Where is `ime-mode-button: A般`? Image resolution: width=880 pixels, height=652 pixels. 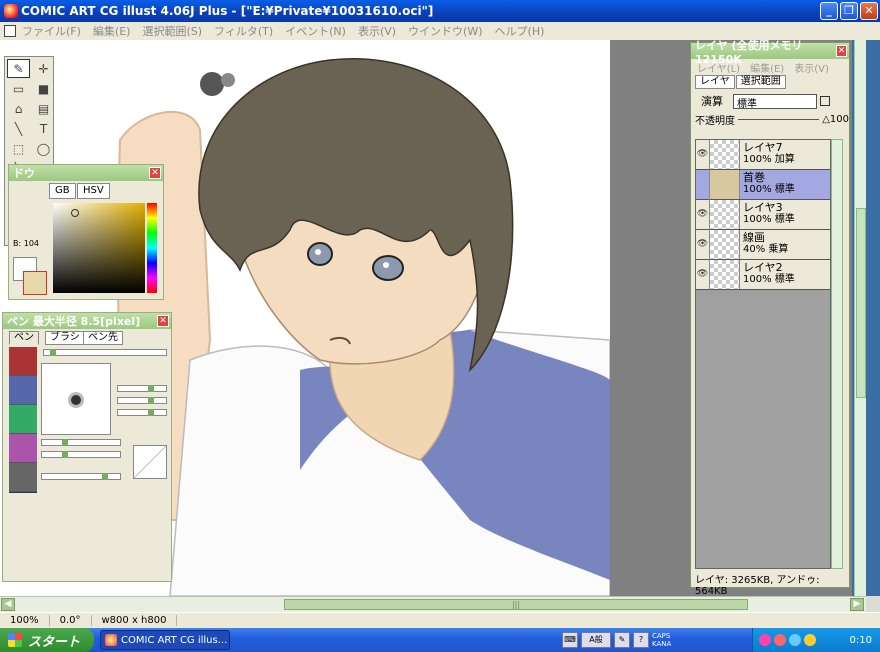
ime-mode-button: A般 is located at coordinates (596, 640).